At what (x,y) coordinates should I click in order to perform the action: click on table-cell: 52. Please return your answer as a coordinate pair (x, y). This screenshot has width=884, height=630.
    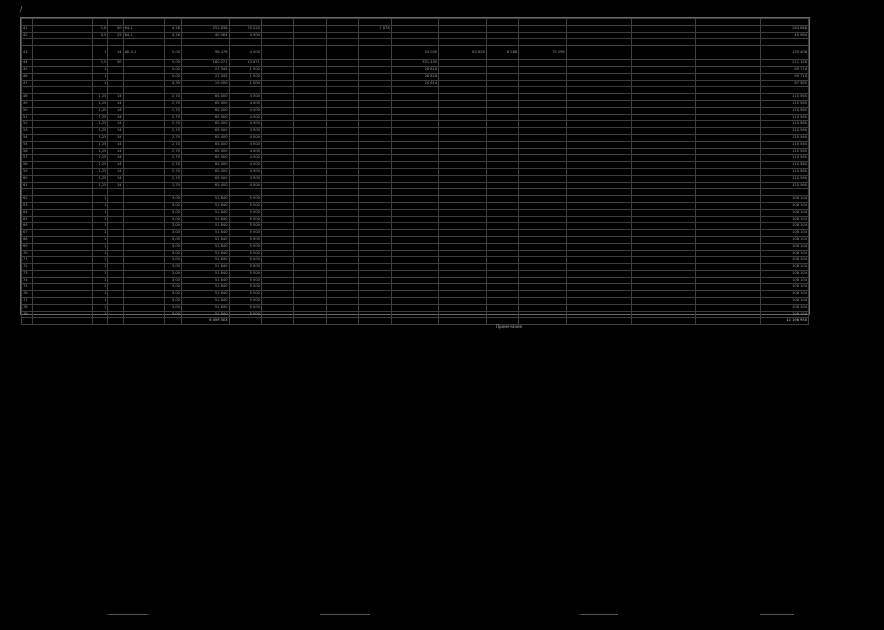
    Looking at the image, I should click on (27, 124).